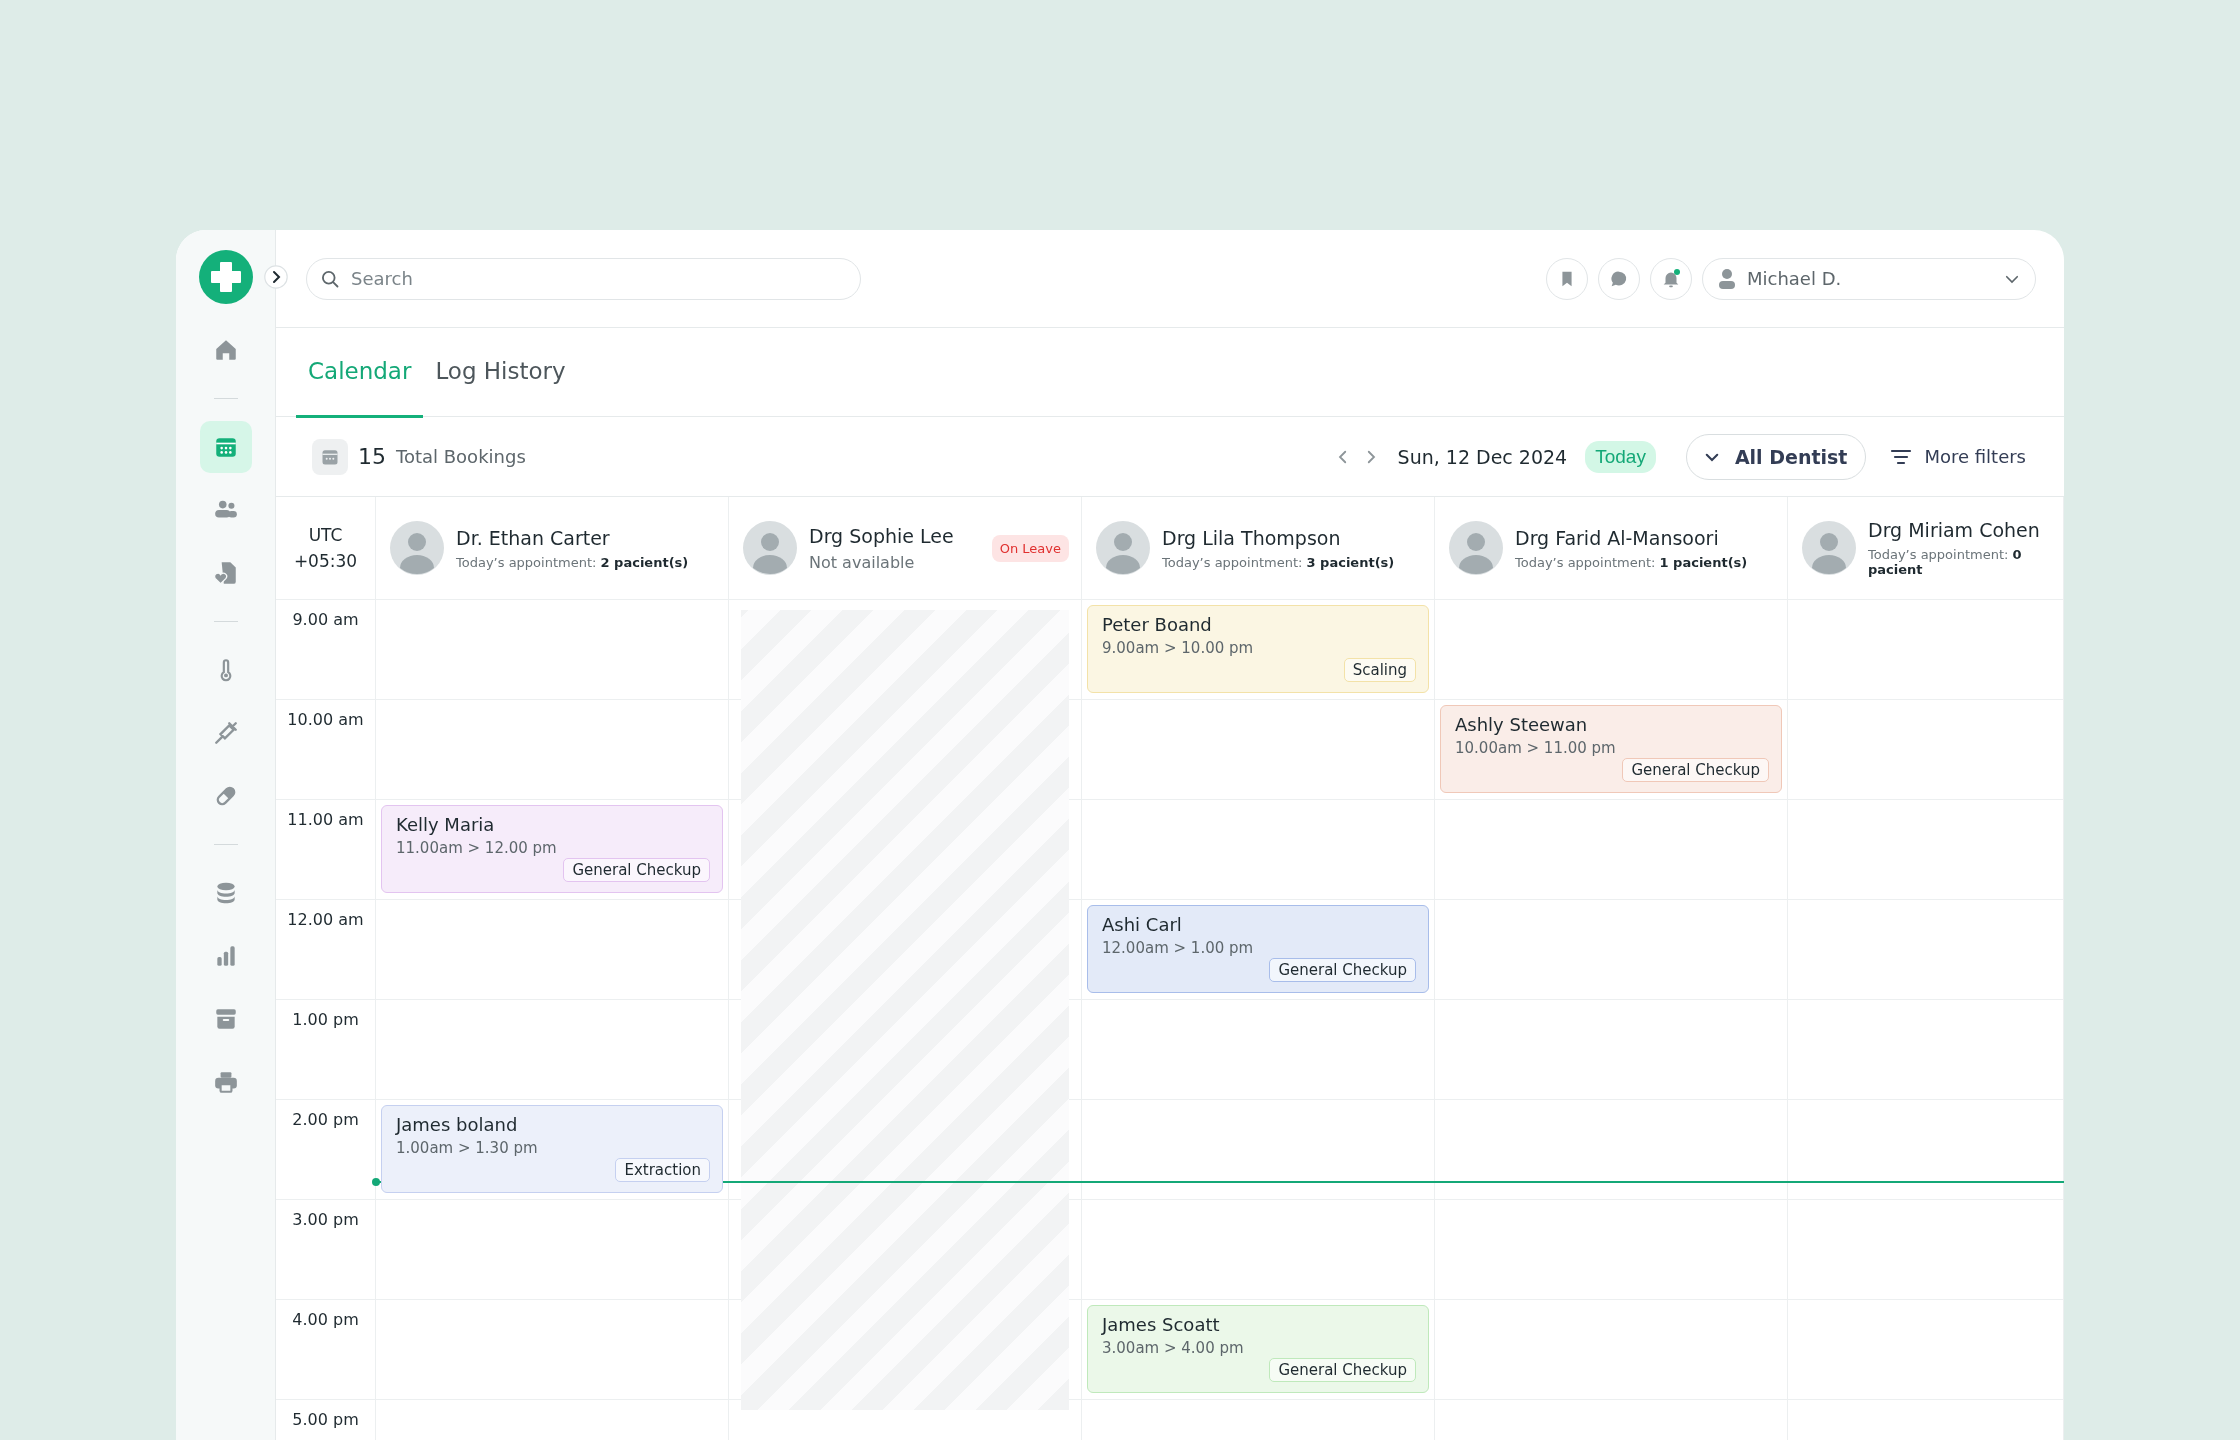 This screenshot has width=2240, height=1440. I want to click on appointment-time: 3.00am > 4.00 pm, so click(1173, 1348).